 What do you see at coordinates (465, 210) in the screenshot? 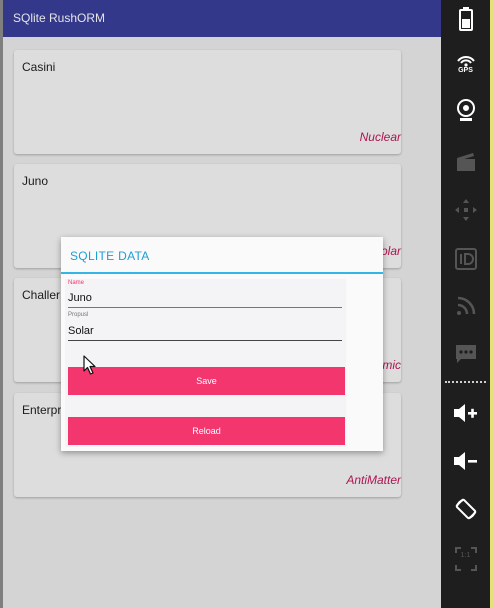
I see `dpad-move-icon` at bounding box center [465, 210].